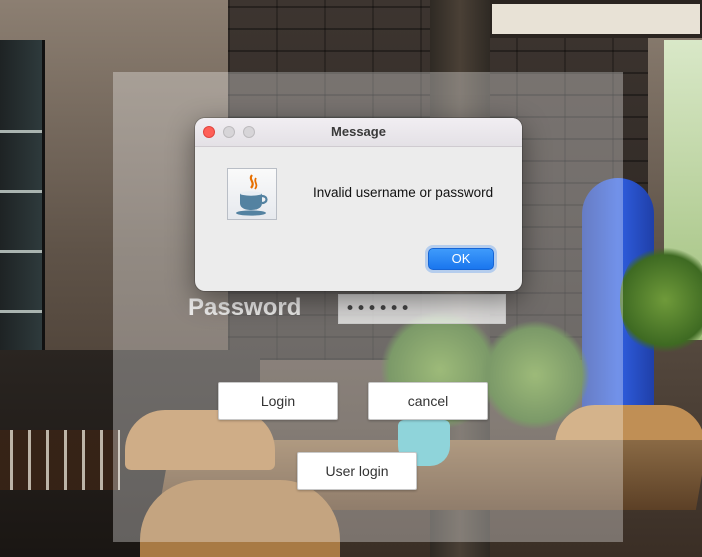  I want to click on maximize-window-icon, so click(249, 132).